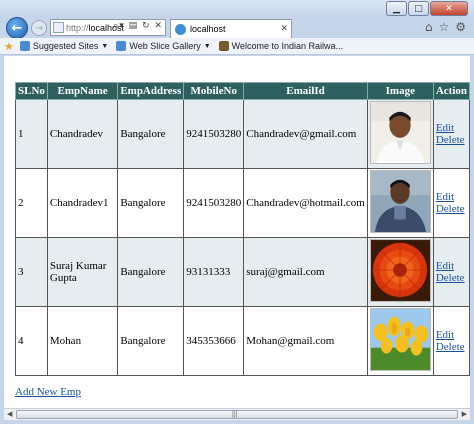  I want to click on scroll-left-icon: ◀, so click(9, 414).